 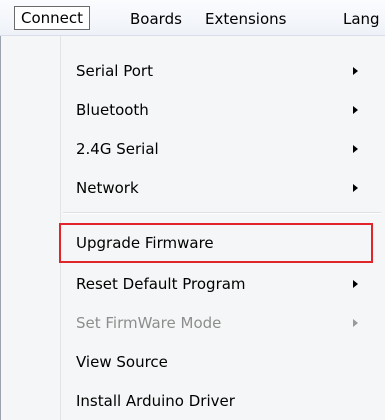 I want to click on menu-item-set-firmware-mode: Set FirmWare Mode, so click(x=193, y=323).